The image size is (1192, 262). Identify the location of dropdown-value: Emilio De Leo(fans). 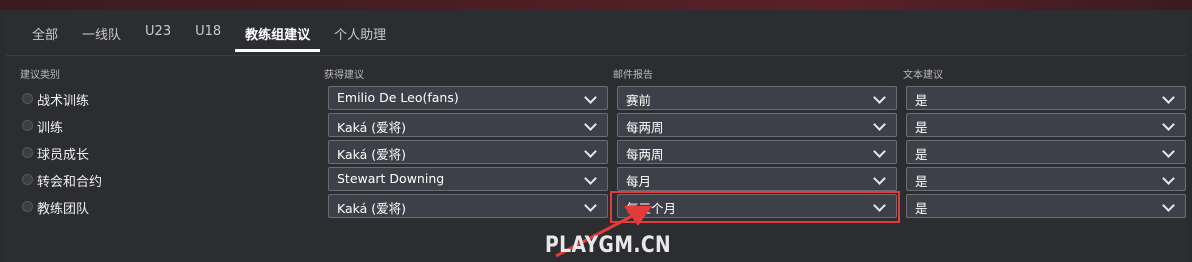
(398, 97).